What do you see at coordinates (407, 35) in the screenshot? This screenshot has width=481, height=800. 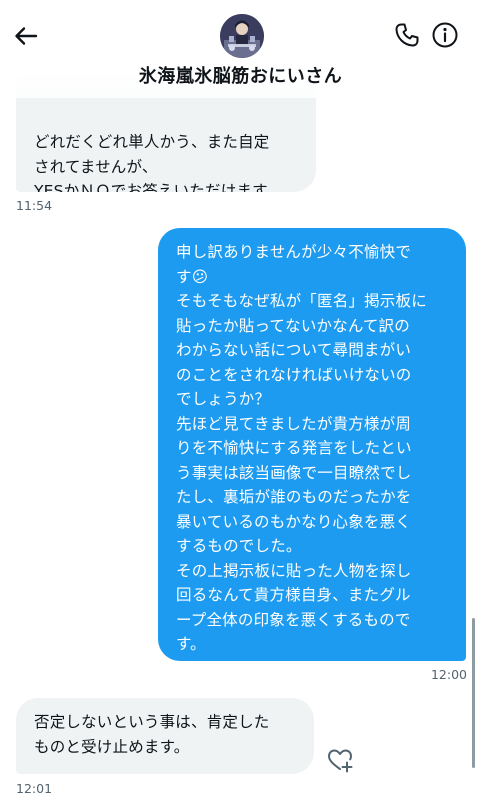 I see `phone-icon` at bounding box center [407, 35].